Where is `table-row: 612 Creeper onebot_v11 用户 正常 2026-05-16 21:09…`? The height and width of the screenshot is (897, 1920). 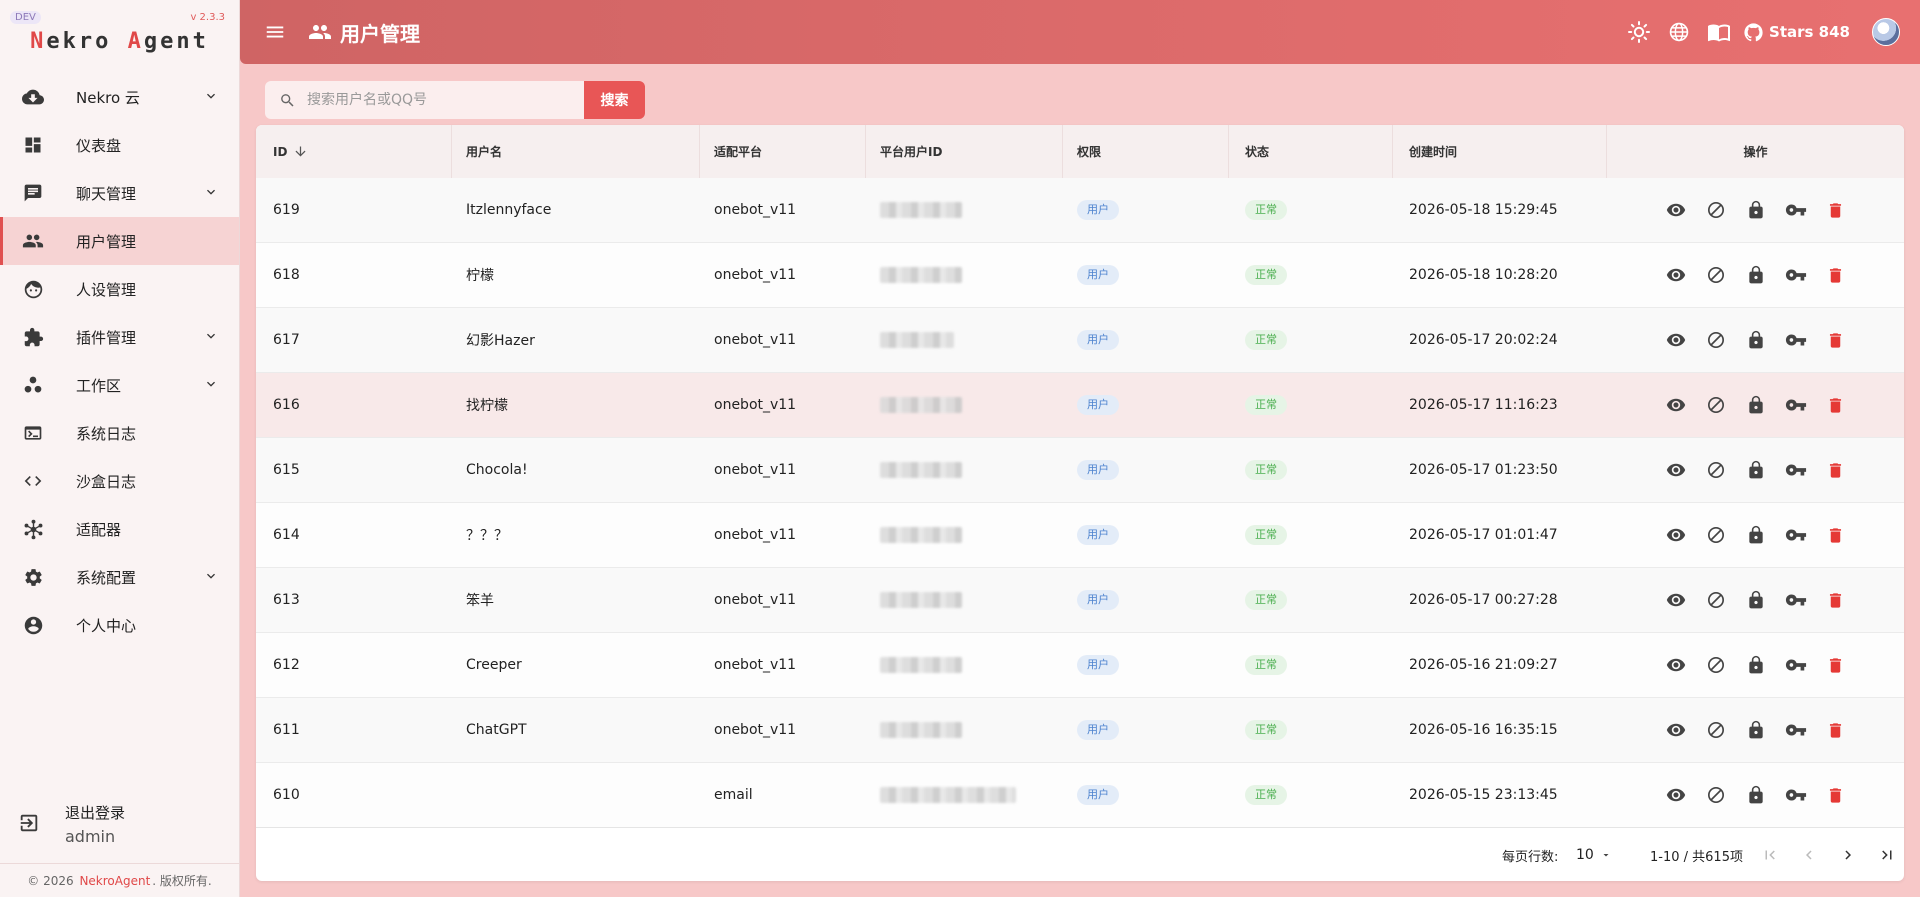 table-row: 612 Creeper onebot_v11 用户 正常 2026-05-16 21:09… is located at coordinates (1080, 665).